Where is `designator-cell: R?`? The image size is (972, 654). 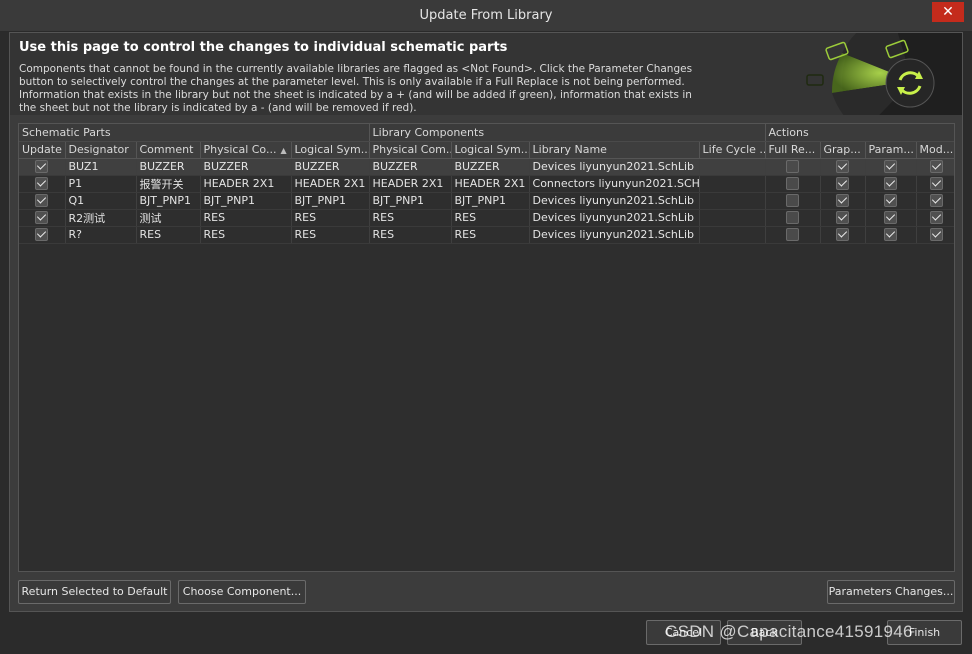 designator-cell: R? is located at coordinates (101, 235).